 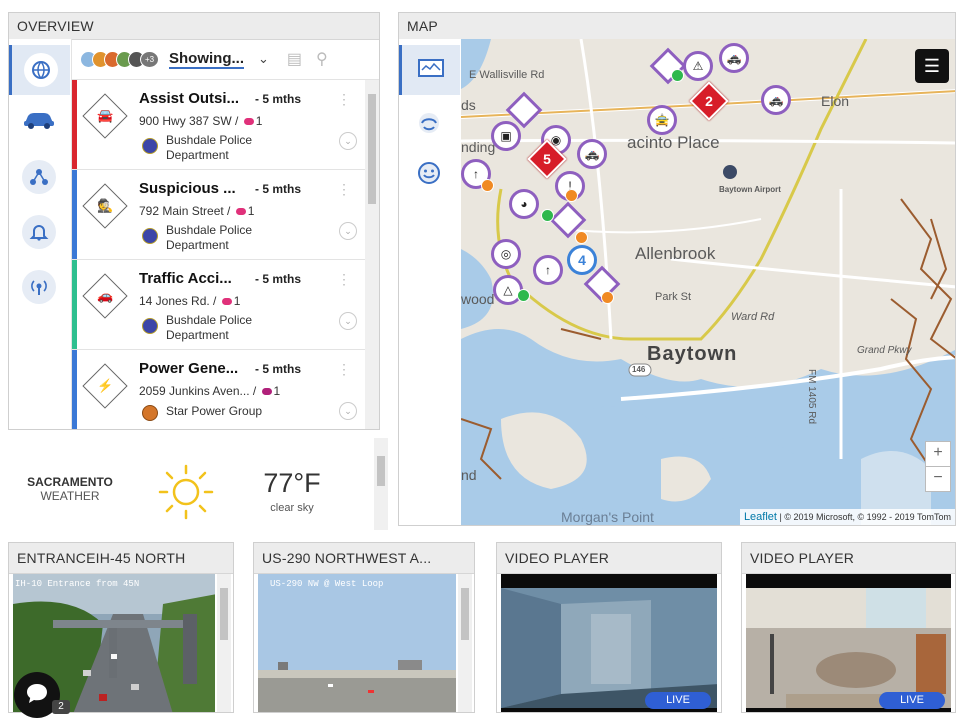 I want to click on map-icon, so click(x=431, y=70).